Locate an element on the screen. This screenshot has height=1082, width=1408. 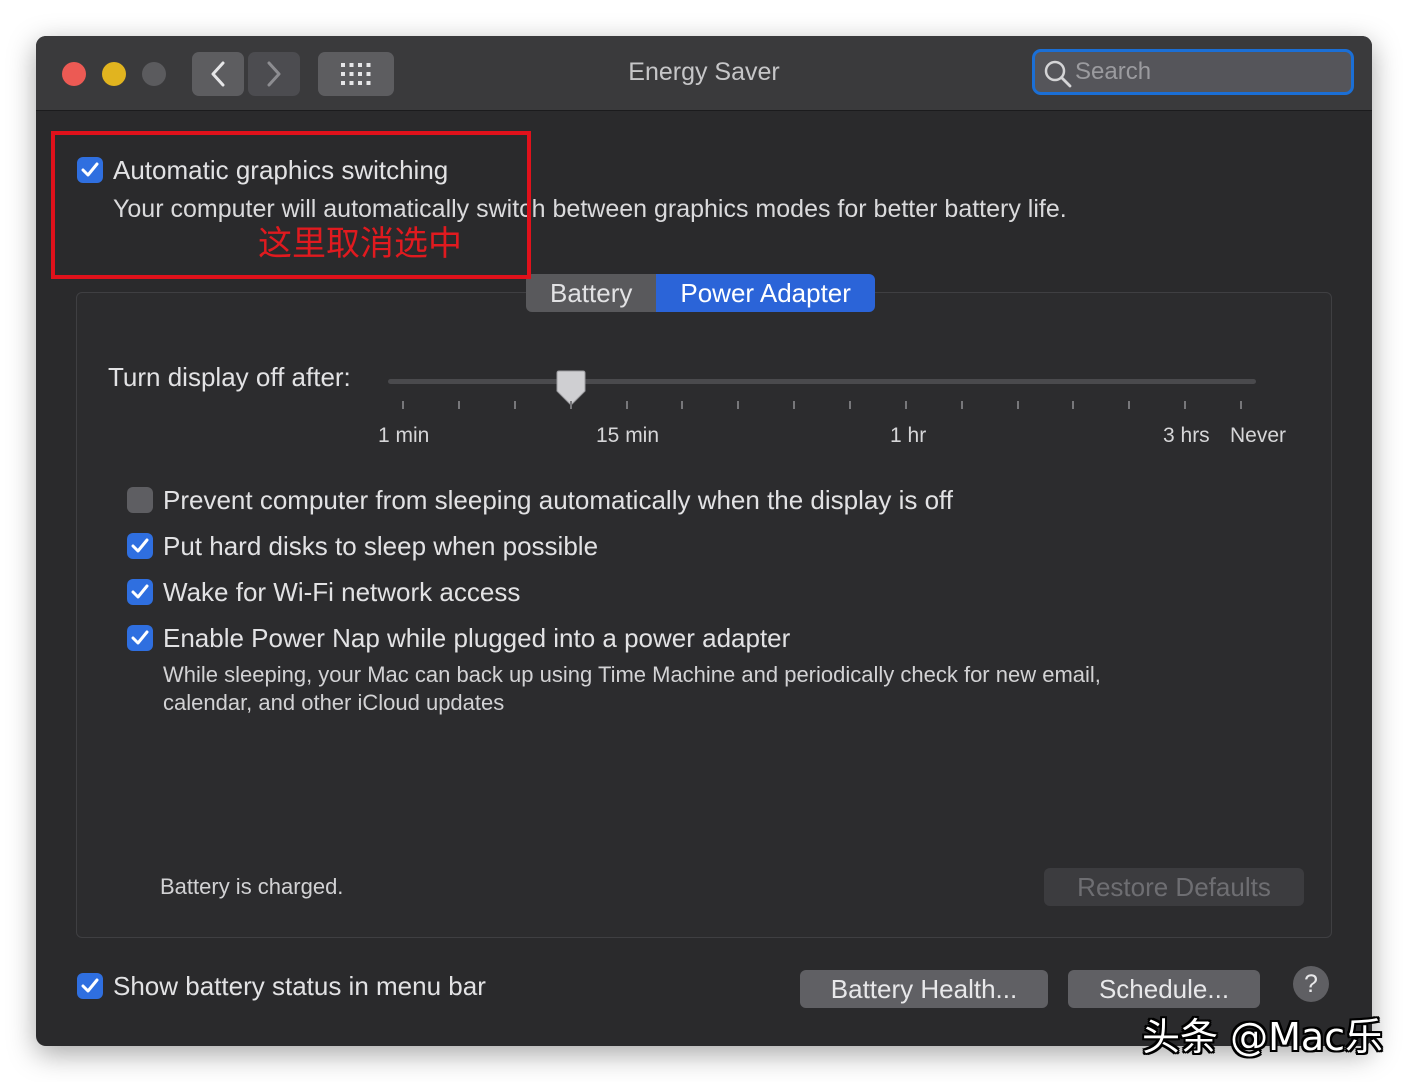
disk-sleep-checkbox is located at coordinates (140, 546).